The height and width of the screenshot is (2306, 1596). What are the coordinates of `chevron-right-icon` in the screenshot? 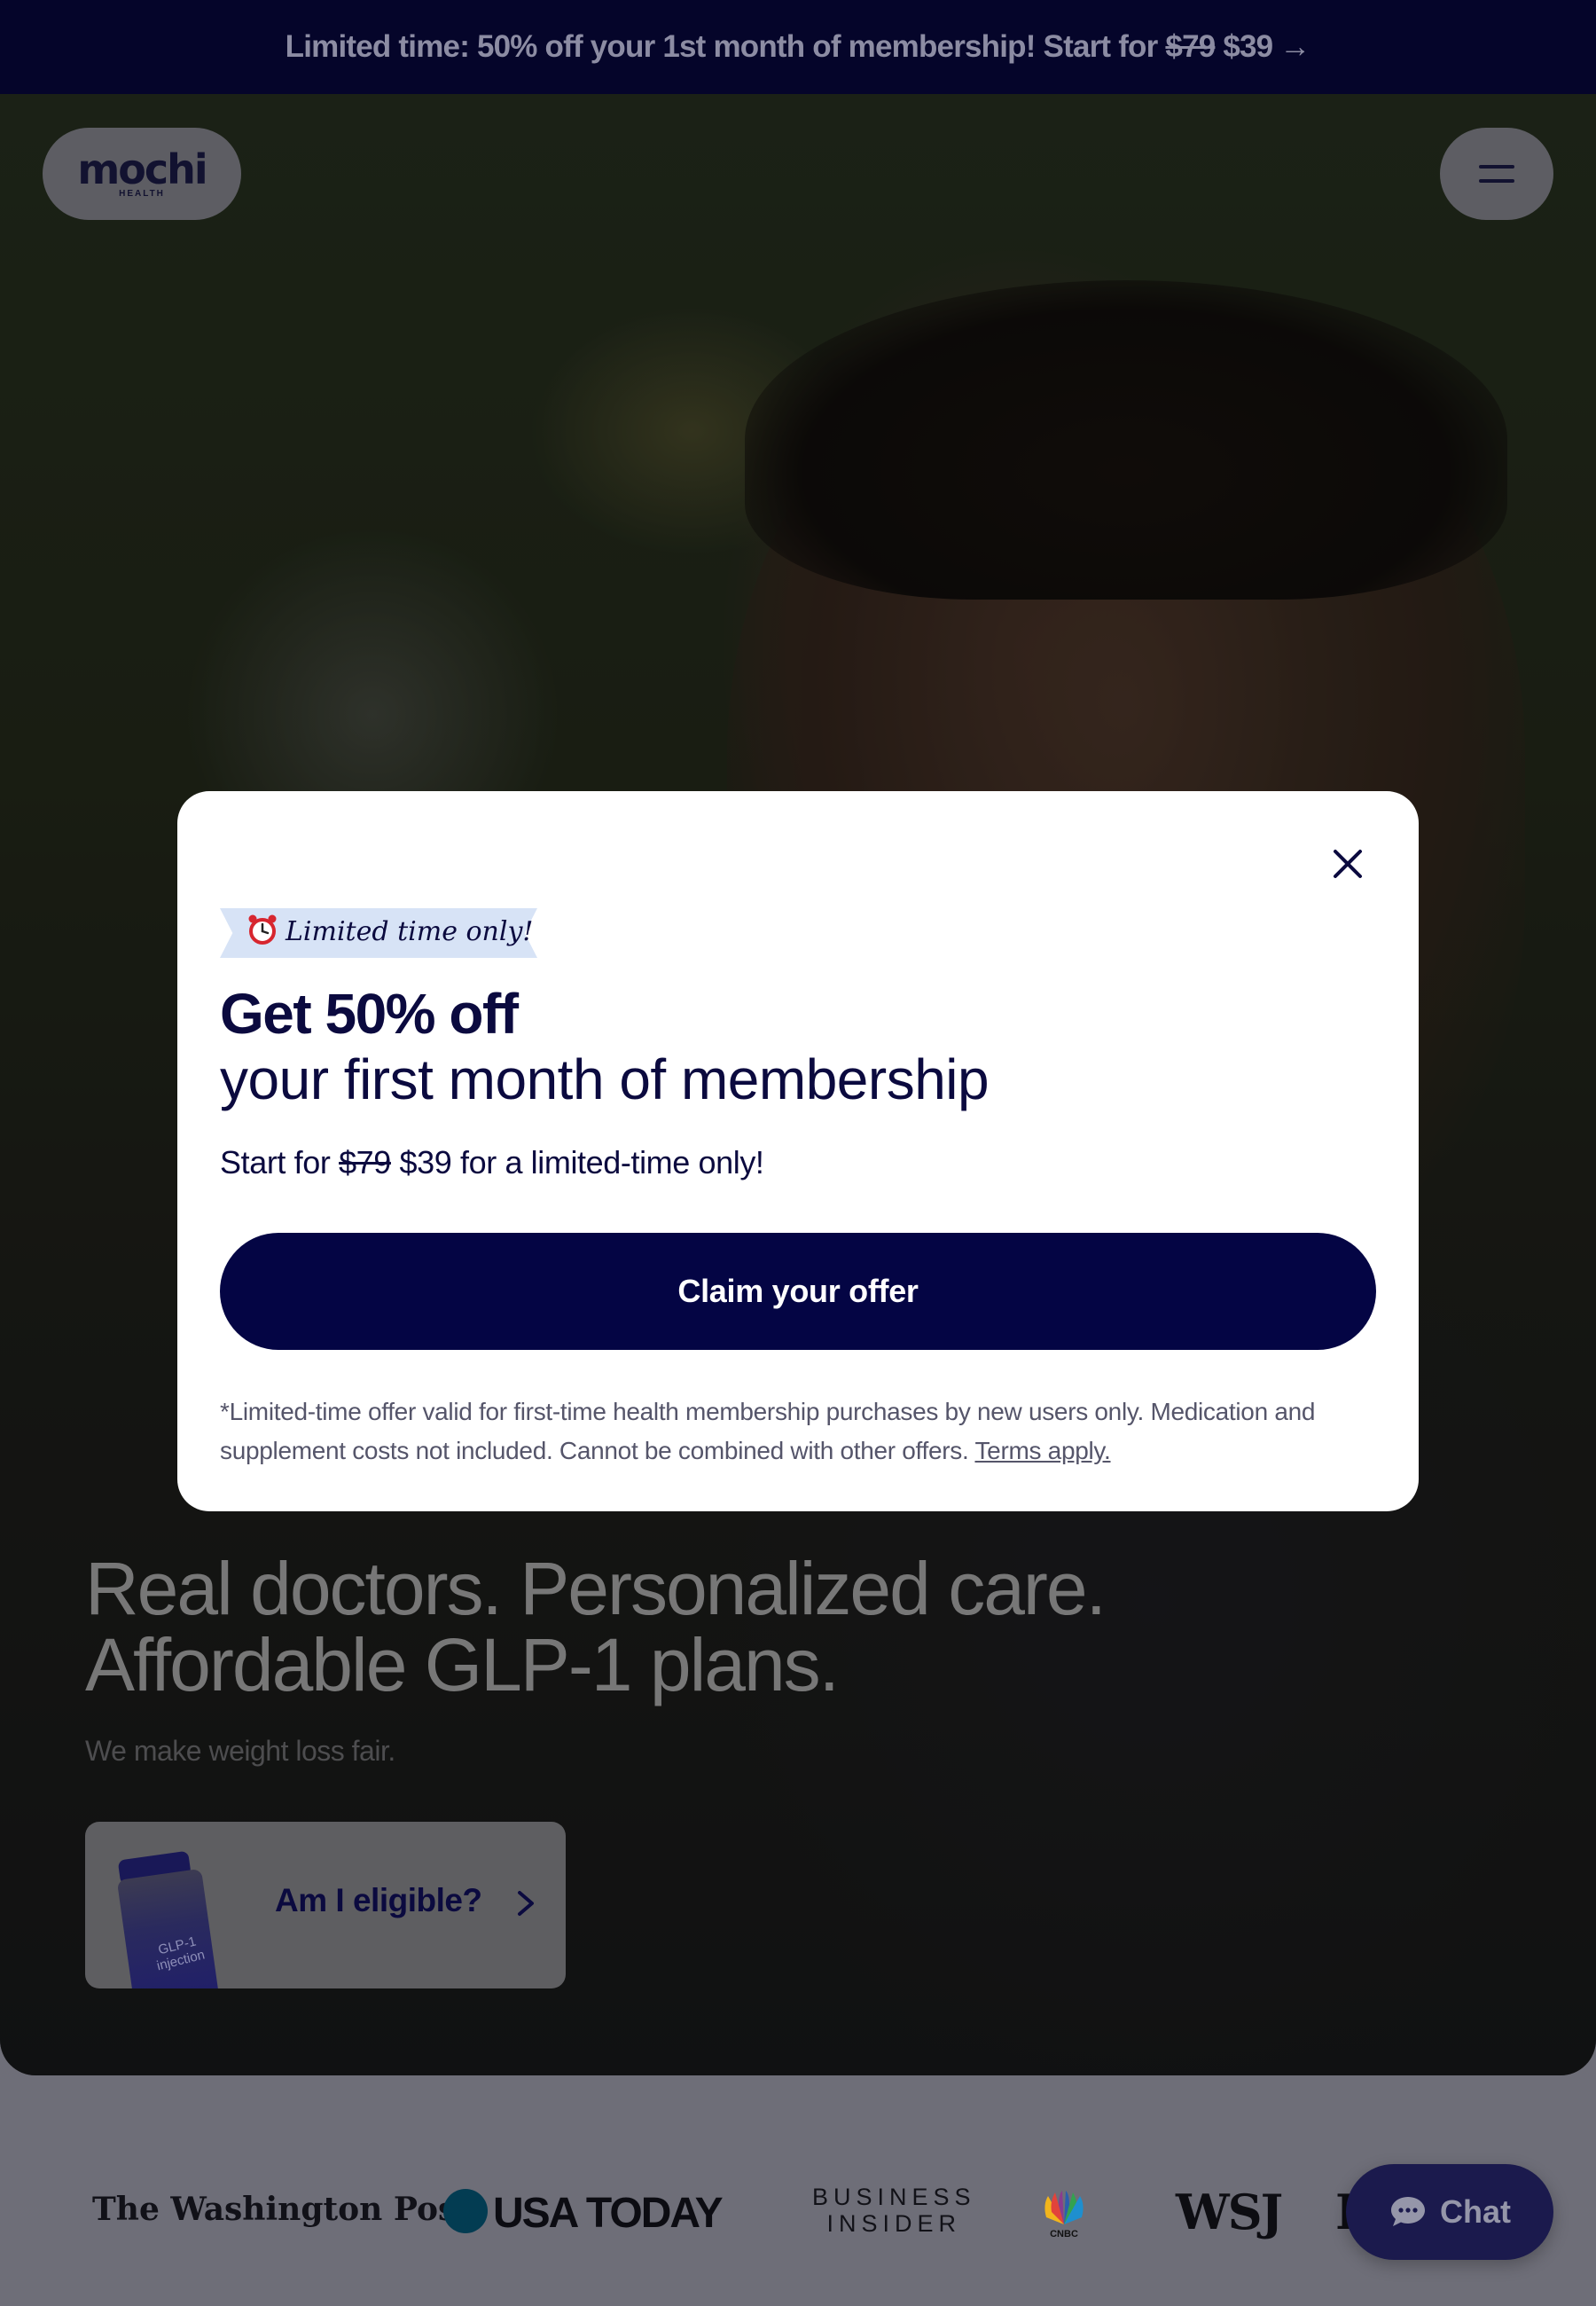 It's located at (526, 1904).